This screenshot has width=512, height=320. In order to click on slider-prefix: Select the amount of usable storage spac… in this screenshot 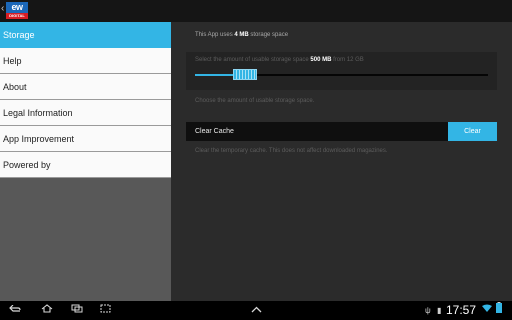, I will do `click(253, 60)`.